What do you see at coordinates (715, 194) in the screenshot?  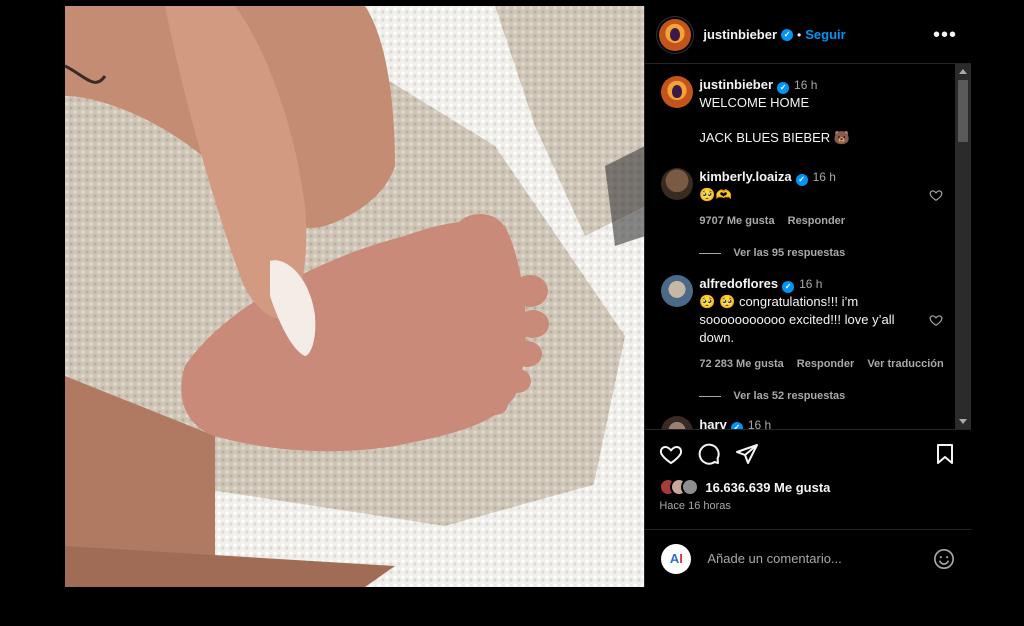 I see `comment-text: 🥺🫶` at bounding box center [715, 194].